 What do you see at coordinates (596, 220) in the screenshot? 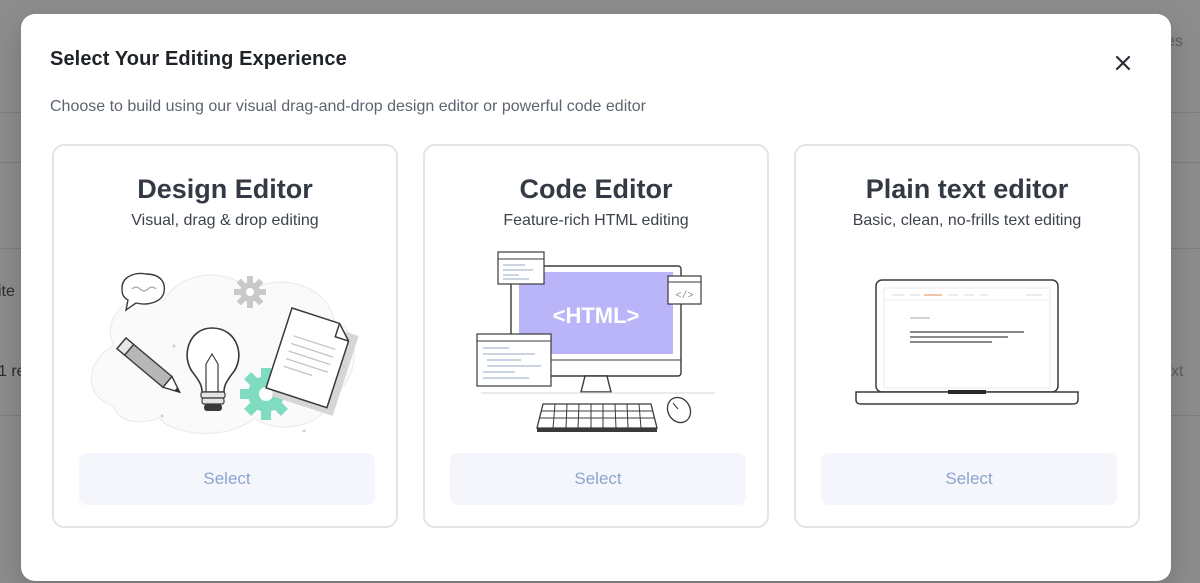
I see `card-description: Feature-rich HTML editing` at bounding box center [596, 220].